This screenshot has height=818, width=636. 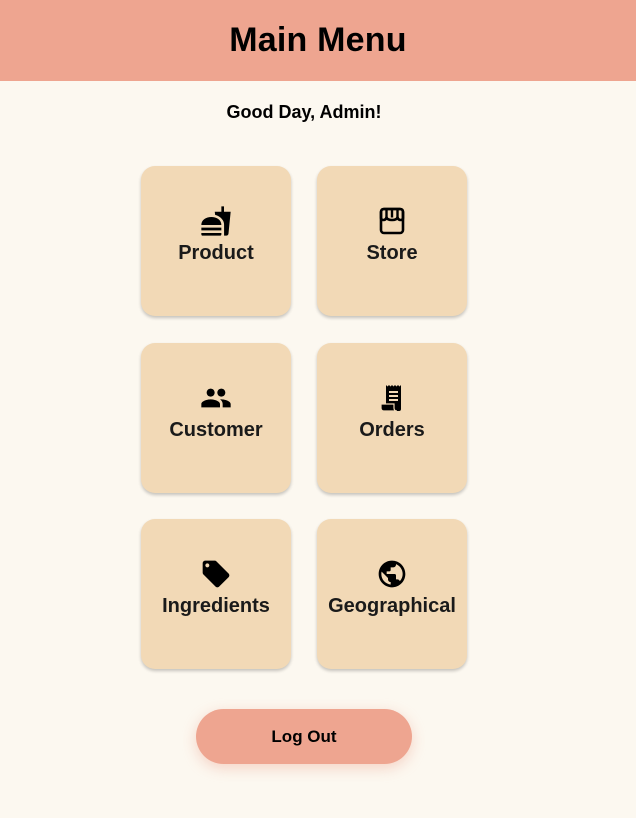 What do you see at coordinates (304, 112) in the screenshot?
I see `greeting-text: Good Day, Admin!` at bounding box center [304, 112].